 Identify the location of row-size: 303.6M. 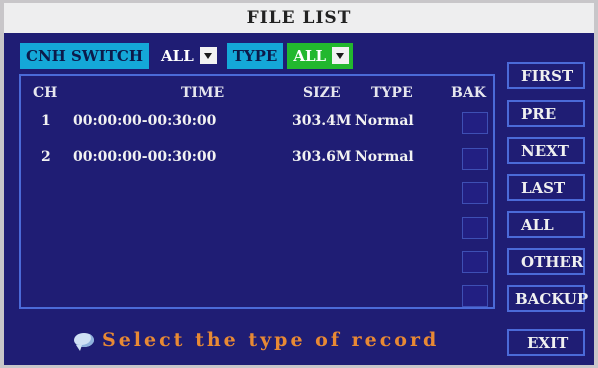
(322, 157).